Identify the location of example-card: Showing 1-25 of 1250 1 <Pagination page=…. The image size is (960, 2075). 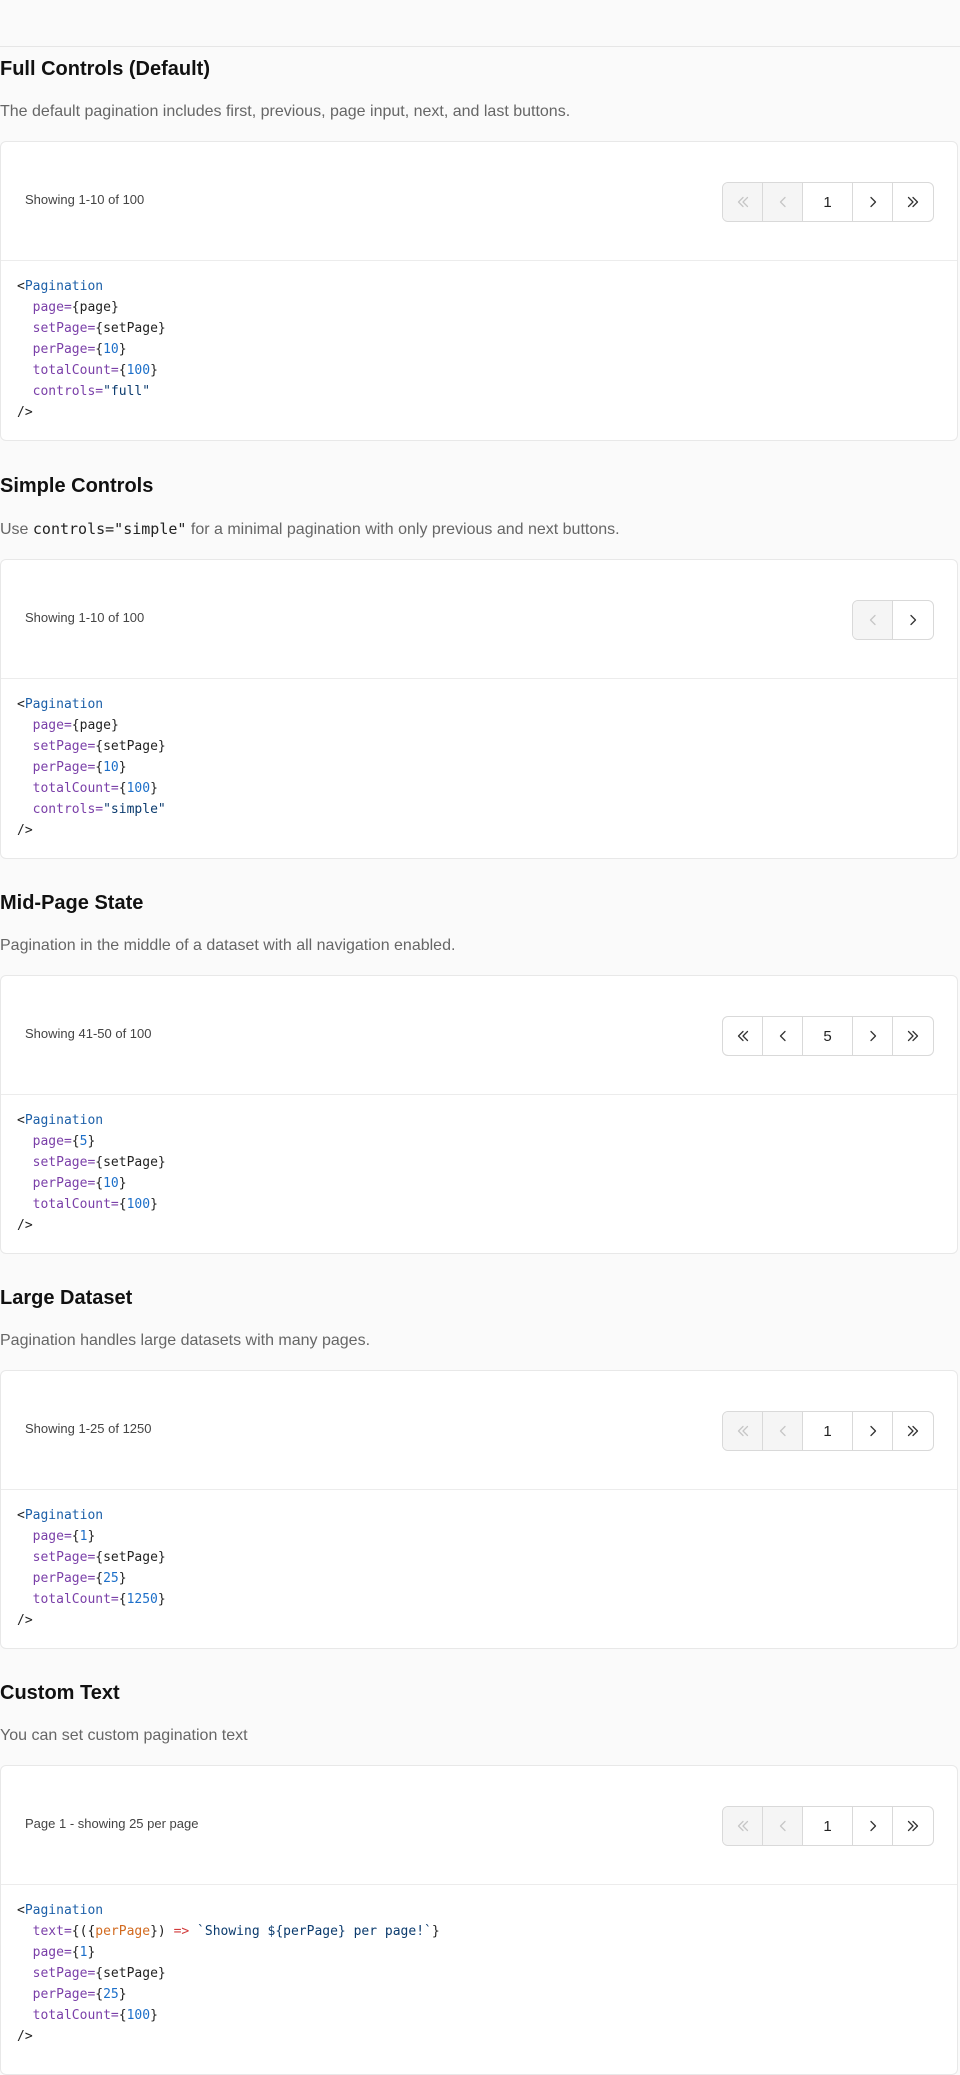
(479, 1509).